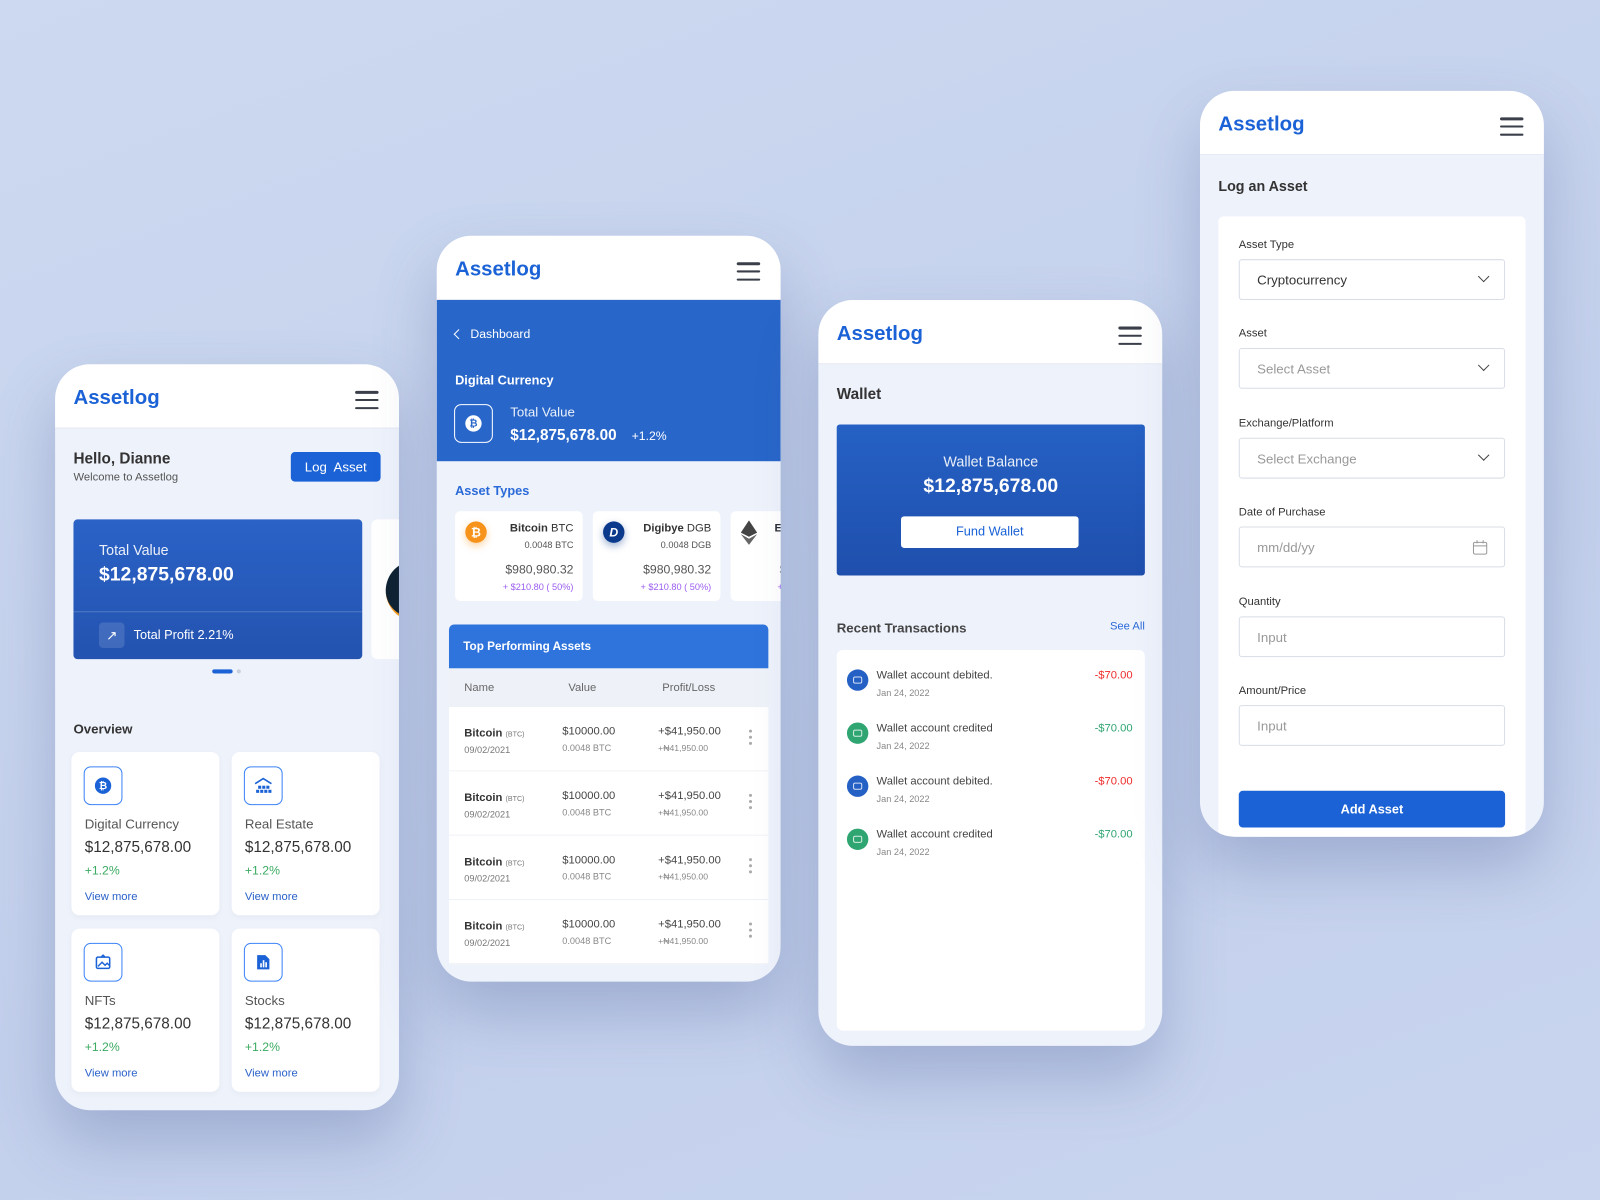 The height and width of the screenshot is (1200, 1600). What do you see at coordinates (305, 1010) in the screenshot?
I see `overview-card-stocks: Stocks $12,875,678.00 +1.2% View more` at bounding box center [305, 1010].